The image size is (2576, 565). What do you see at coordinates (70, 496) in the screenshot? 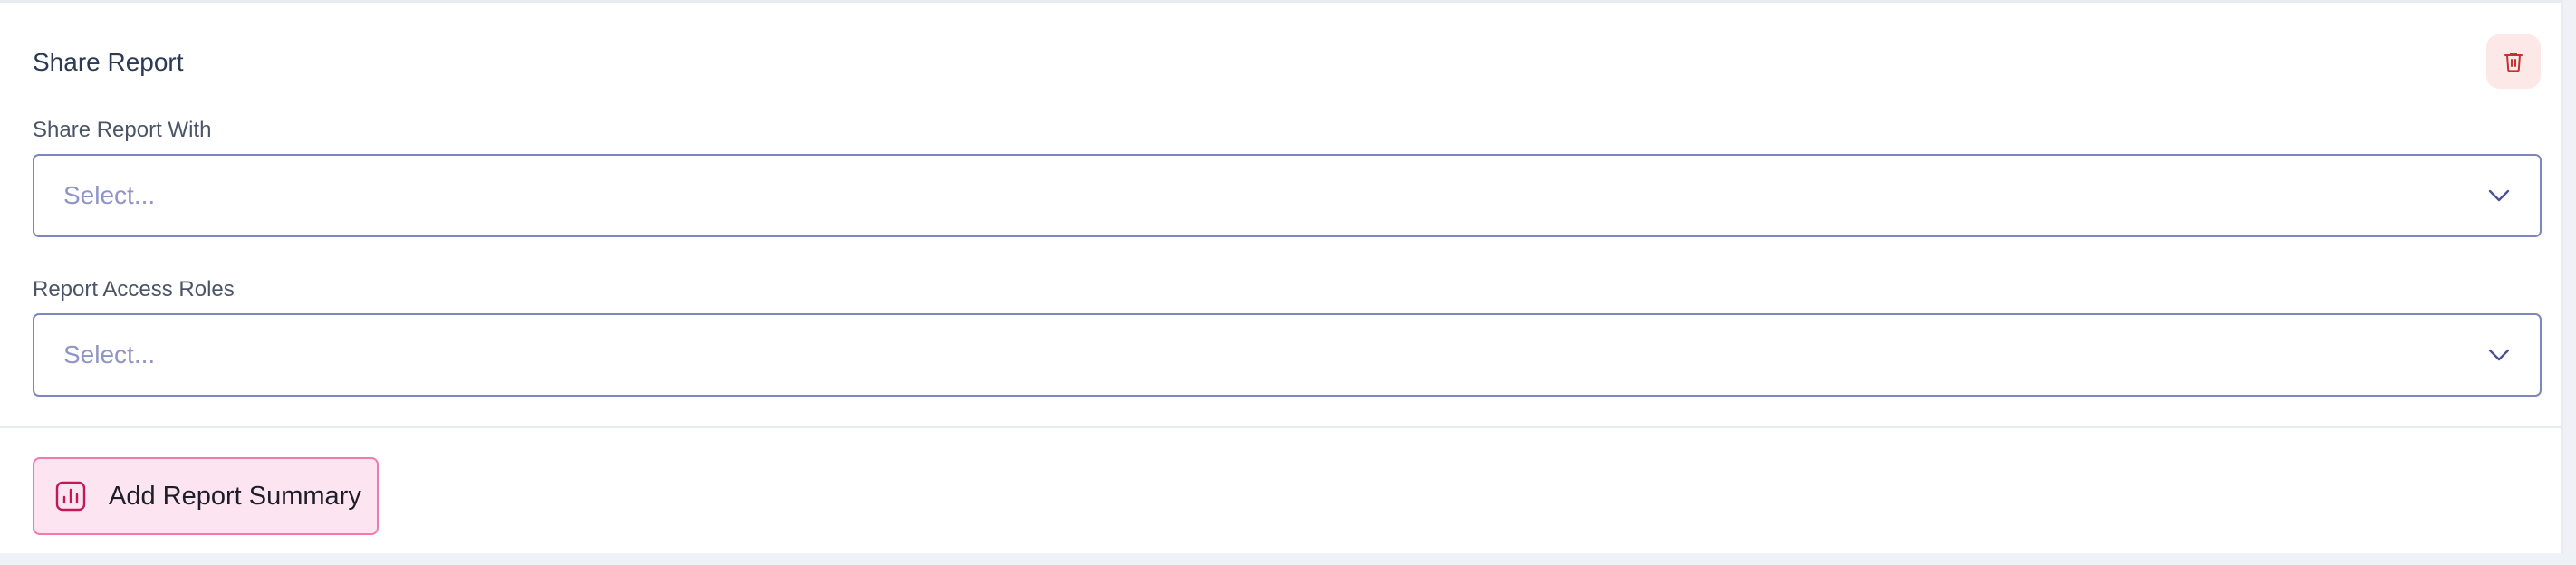
I see `bar-chart-icon` at bounding box center [70, 496].